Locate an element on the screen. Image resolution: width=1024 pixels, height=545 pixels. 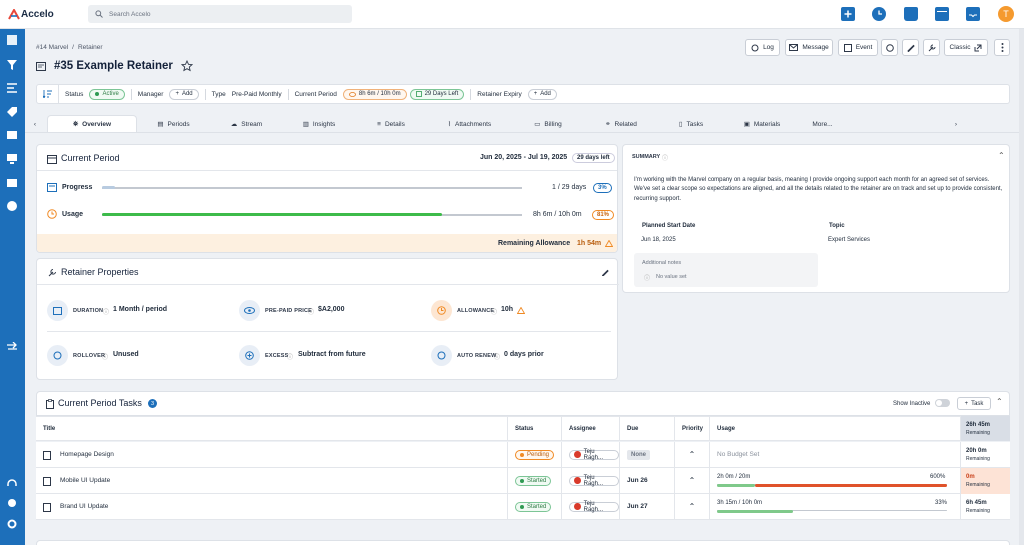
settings-icon is located at coordinates (12, 524).